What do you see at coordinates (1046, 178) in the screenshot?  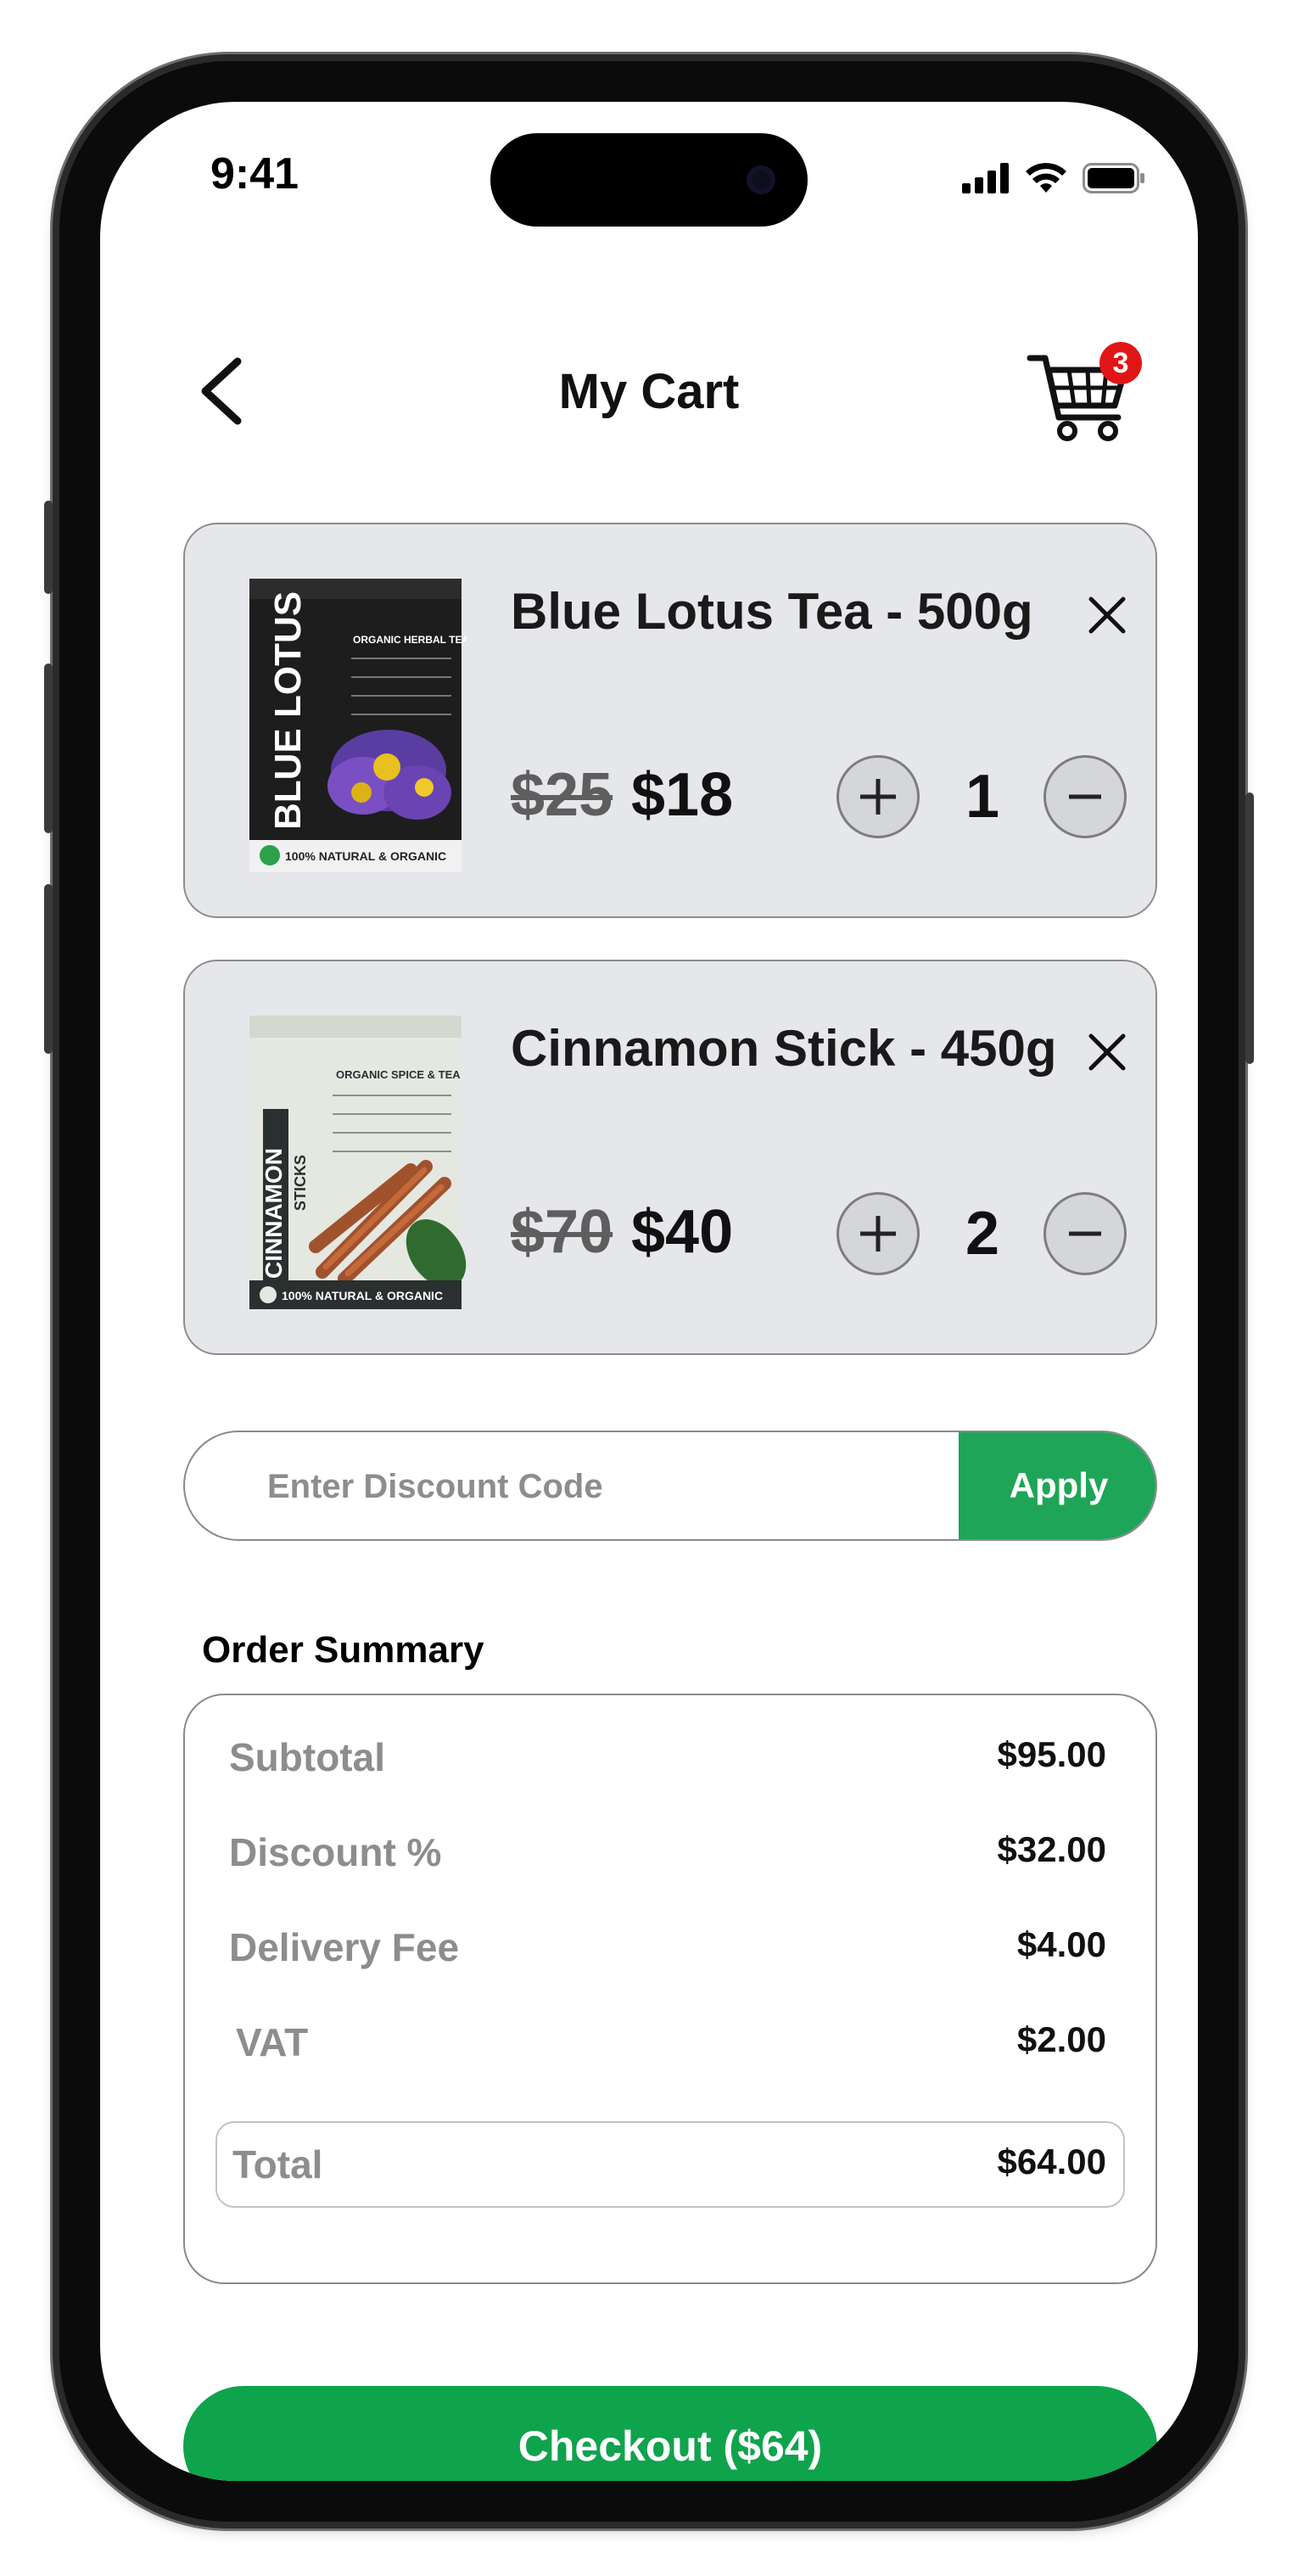 I see `wifi-icon` at bounding box center [1046, 178].